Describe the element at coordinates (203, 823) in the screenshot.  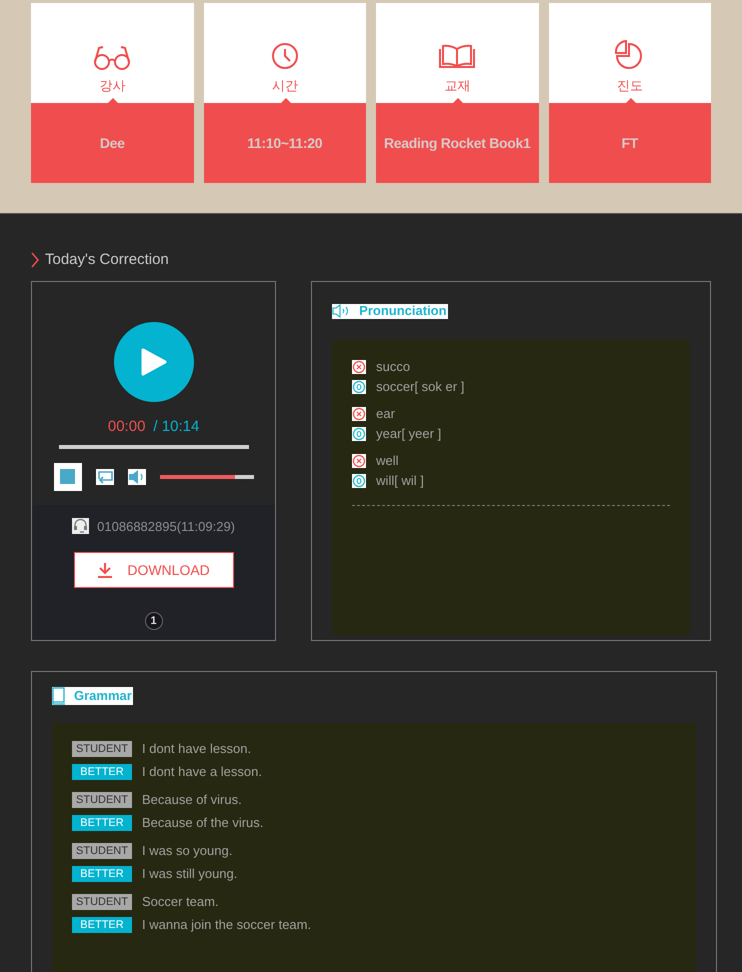
I see `better-sentence: Because of the virus.` at that location.